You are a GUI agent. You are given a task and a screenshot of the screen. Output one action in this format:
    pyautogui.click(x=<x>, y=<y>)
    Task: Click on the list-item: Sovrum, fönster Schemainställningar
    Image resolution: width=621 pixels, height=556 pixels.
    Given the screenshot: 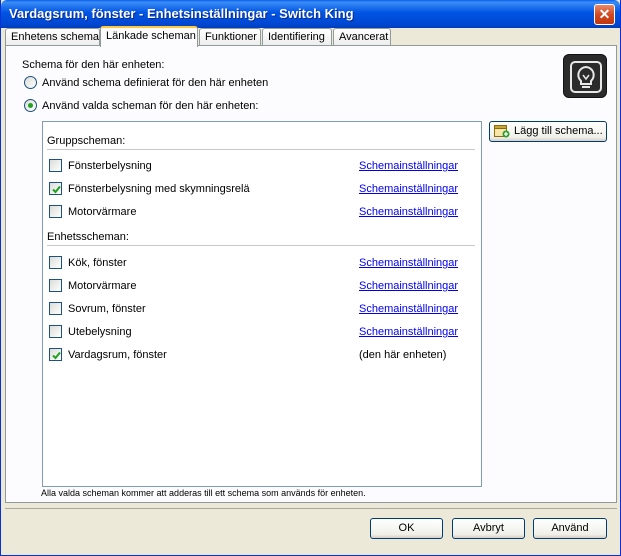 What is the action you would take?
    pyautogui.click(x=262, y=308)
    